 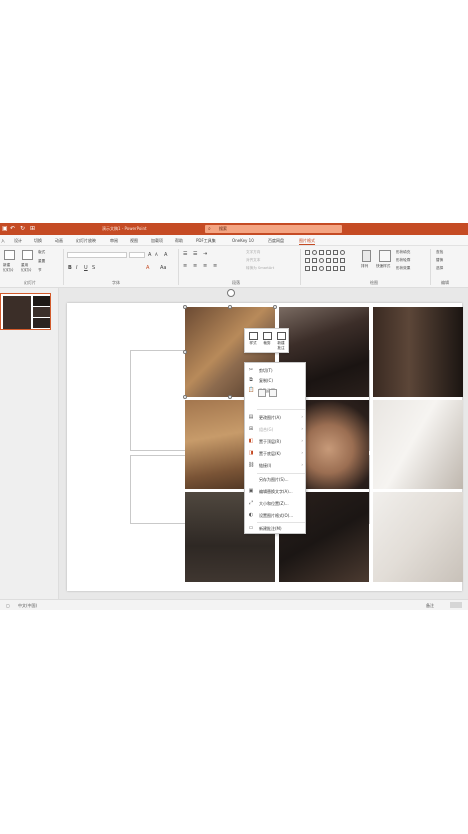 What do you see at coordinates (93, 268) in the screenshot?
I see `shadow-icon: S` at bounding box center [93, 268].